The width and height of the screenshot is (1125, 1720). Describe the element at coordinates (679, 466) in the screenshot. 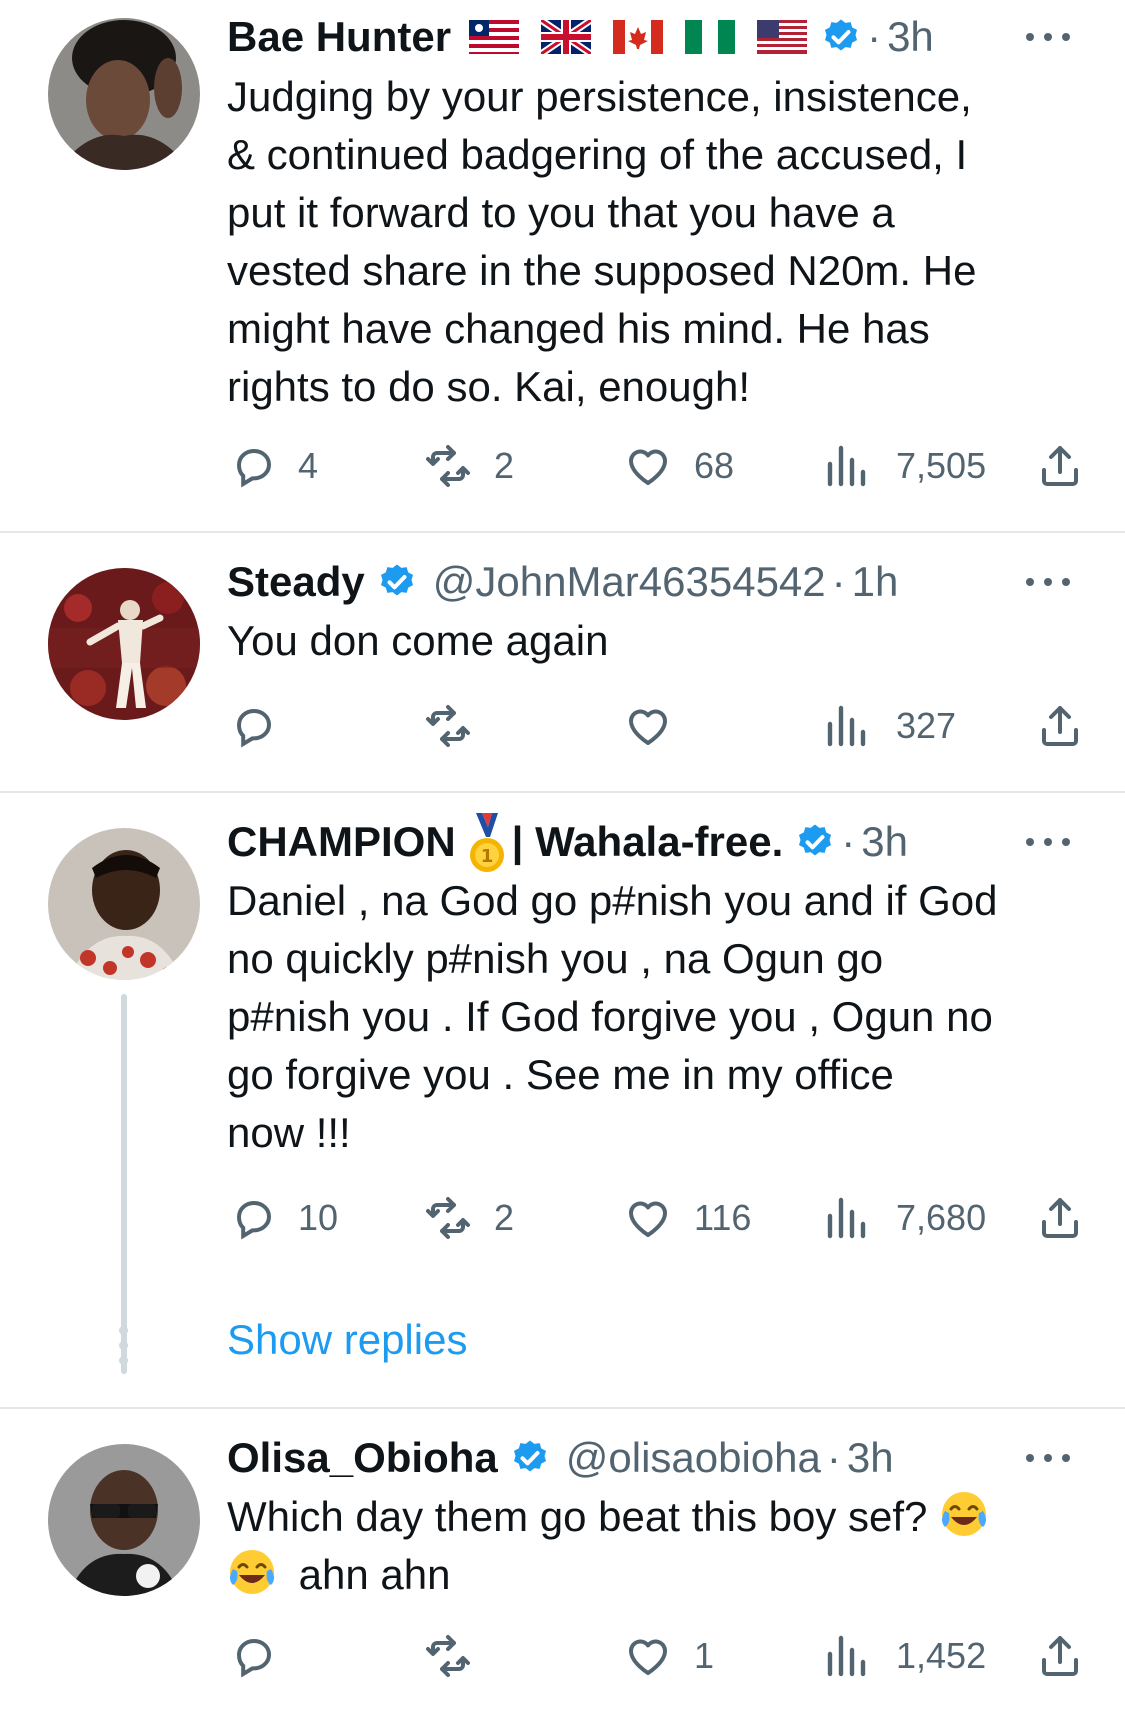

I see `like-button: 68` at that location.